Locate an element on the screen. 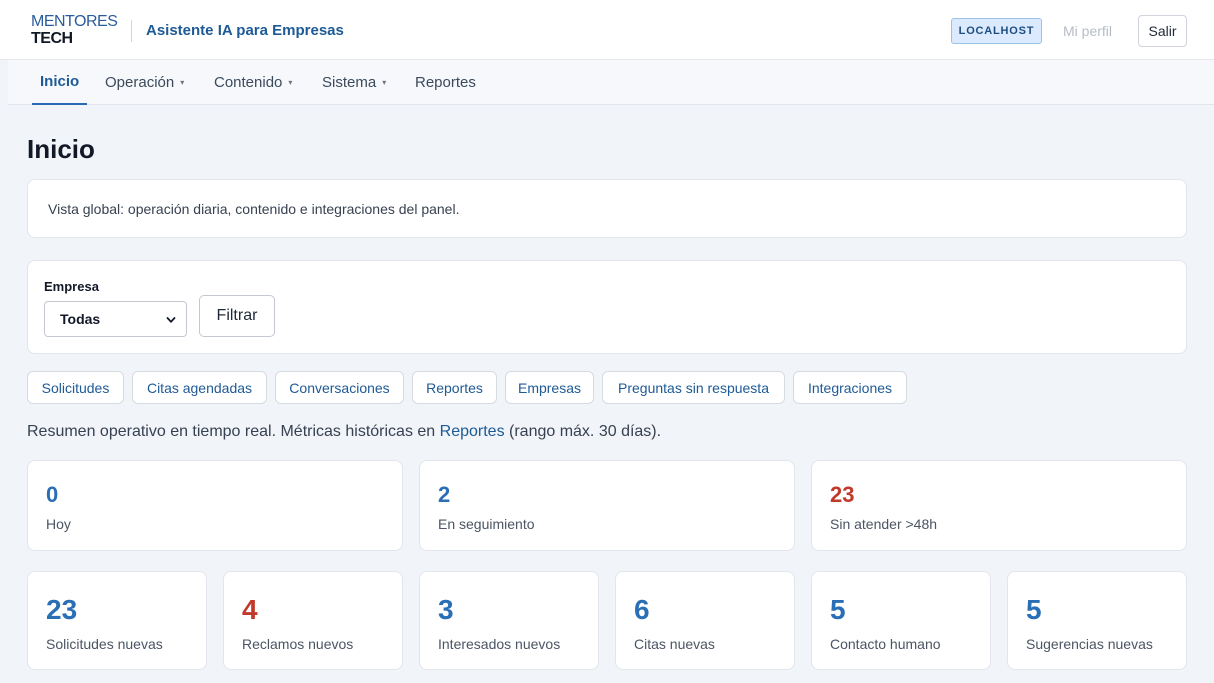 The height and width of the screenshot is (683, 1214). nav-item-label: Contenido is located at coordinates (248, 82).